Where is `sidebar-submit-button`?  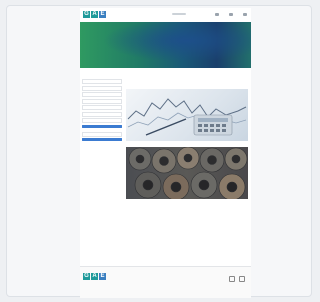 sidebar-submit-button is located at coordinates (102, 126).